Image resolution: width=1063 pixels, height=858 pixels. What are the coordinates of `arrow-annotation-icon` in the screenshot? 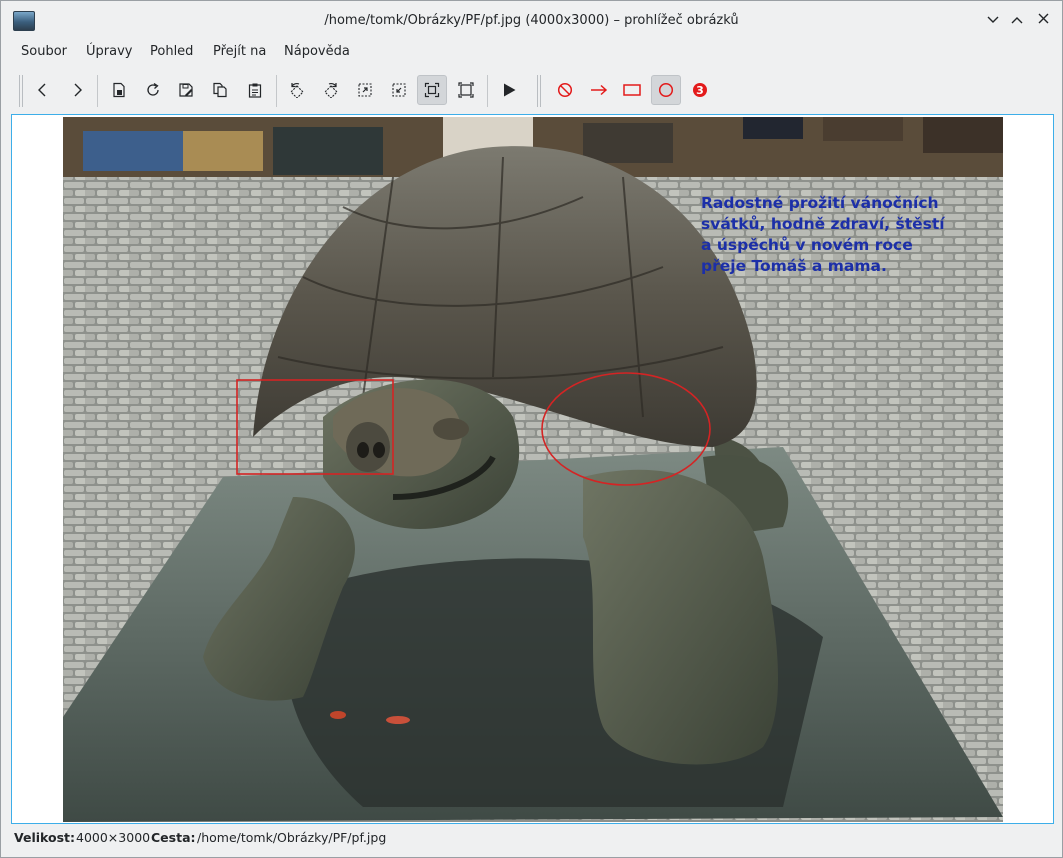 It's located at (599, 90).